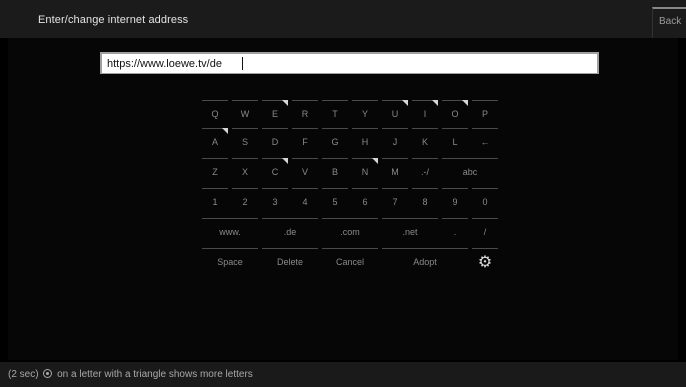  I want to click on key-n: N, so click(365, 172).